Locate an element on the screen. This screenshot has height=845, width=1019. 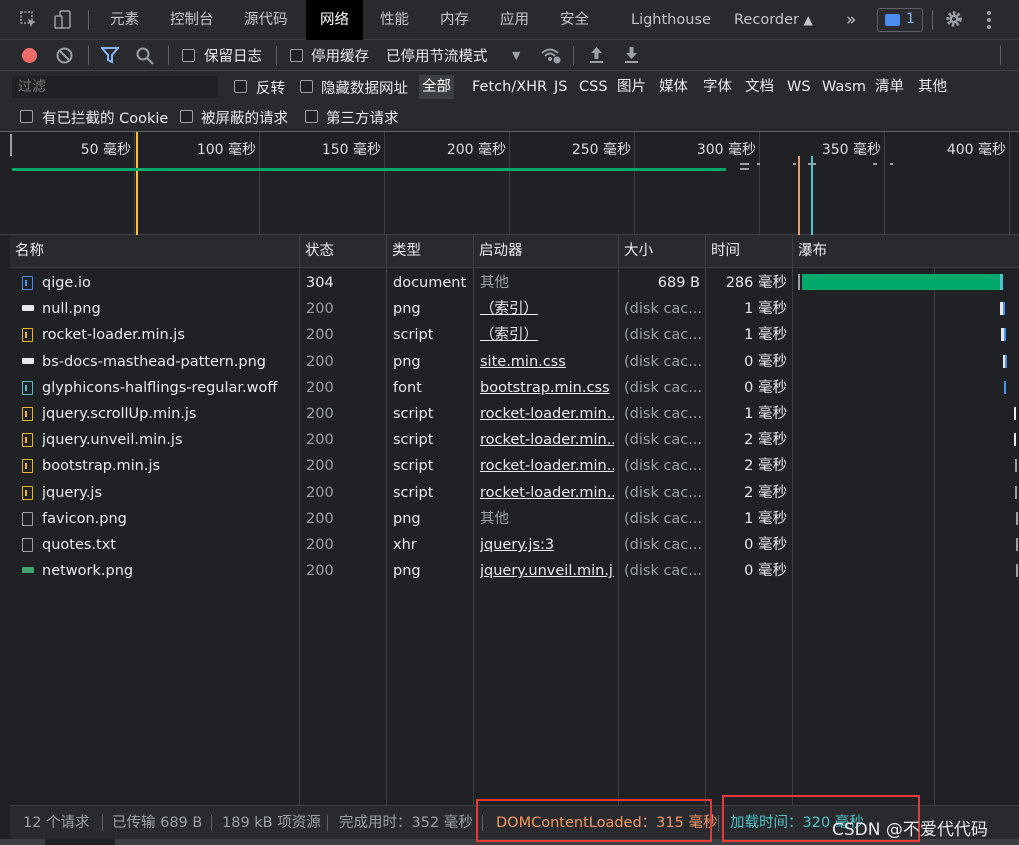
type-filter-fetch: Fetch/XHR is located at coordinates (509, 87).